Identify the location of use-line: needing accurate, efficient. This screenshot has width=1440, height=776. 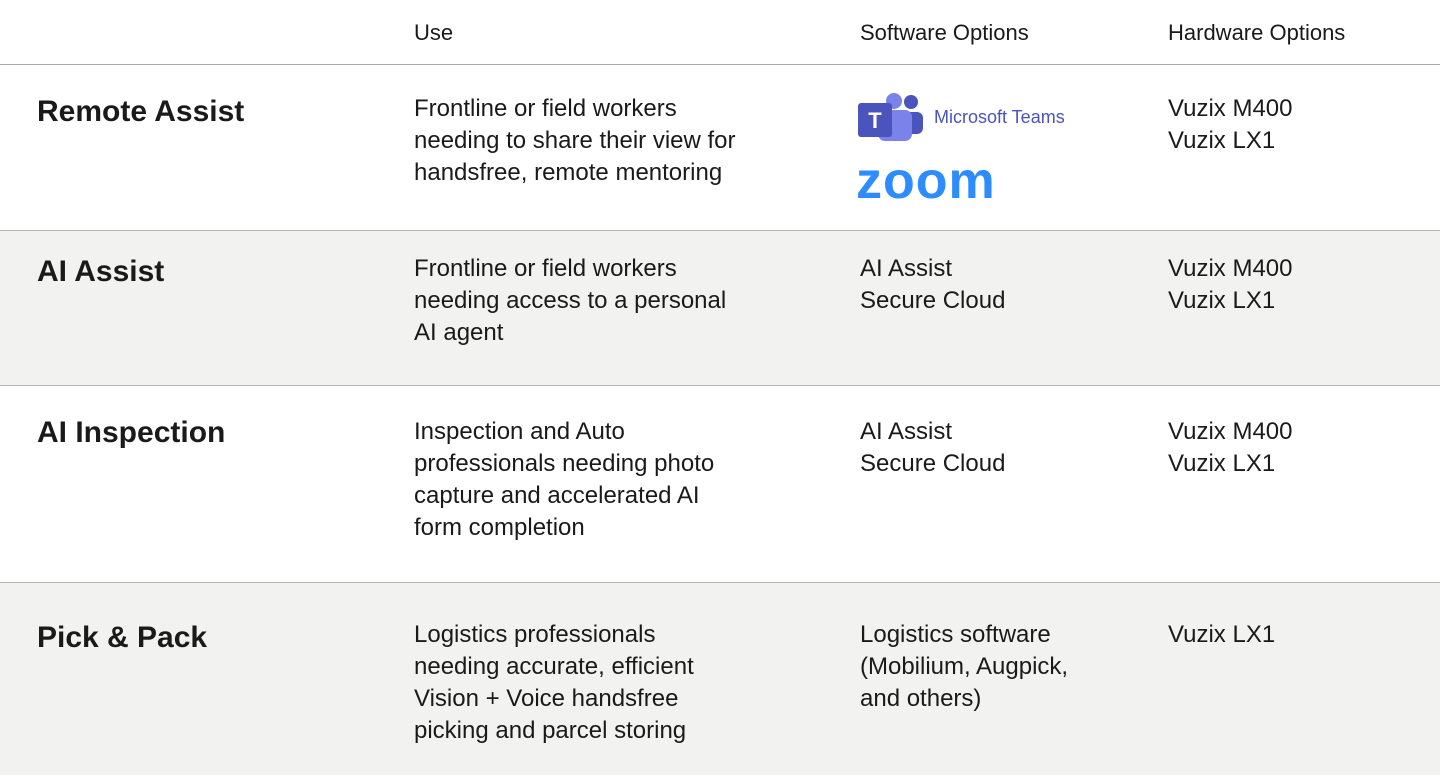
(554, 666).